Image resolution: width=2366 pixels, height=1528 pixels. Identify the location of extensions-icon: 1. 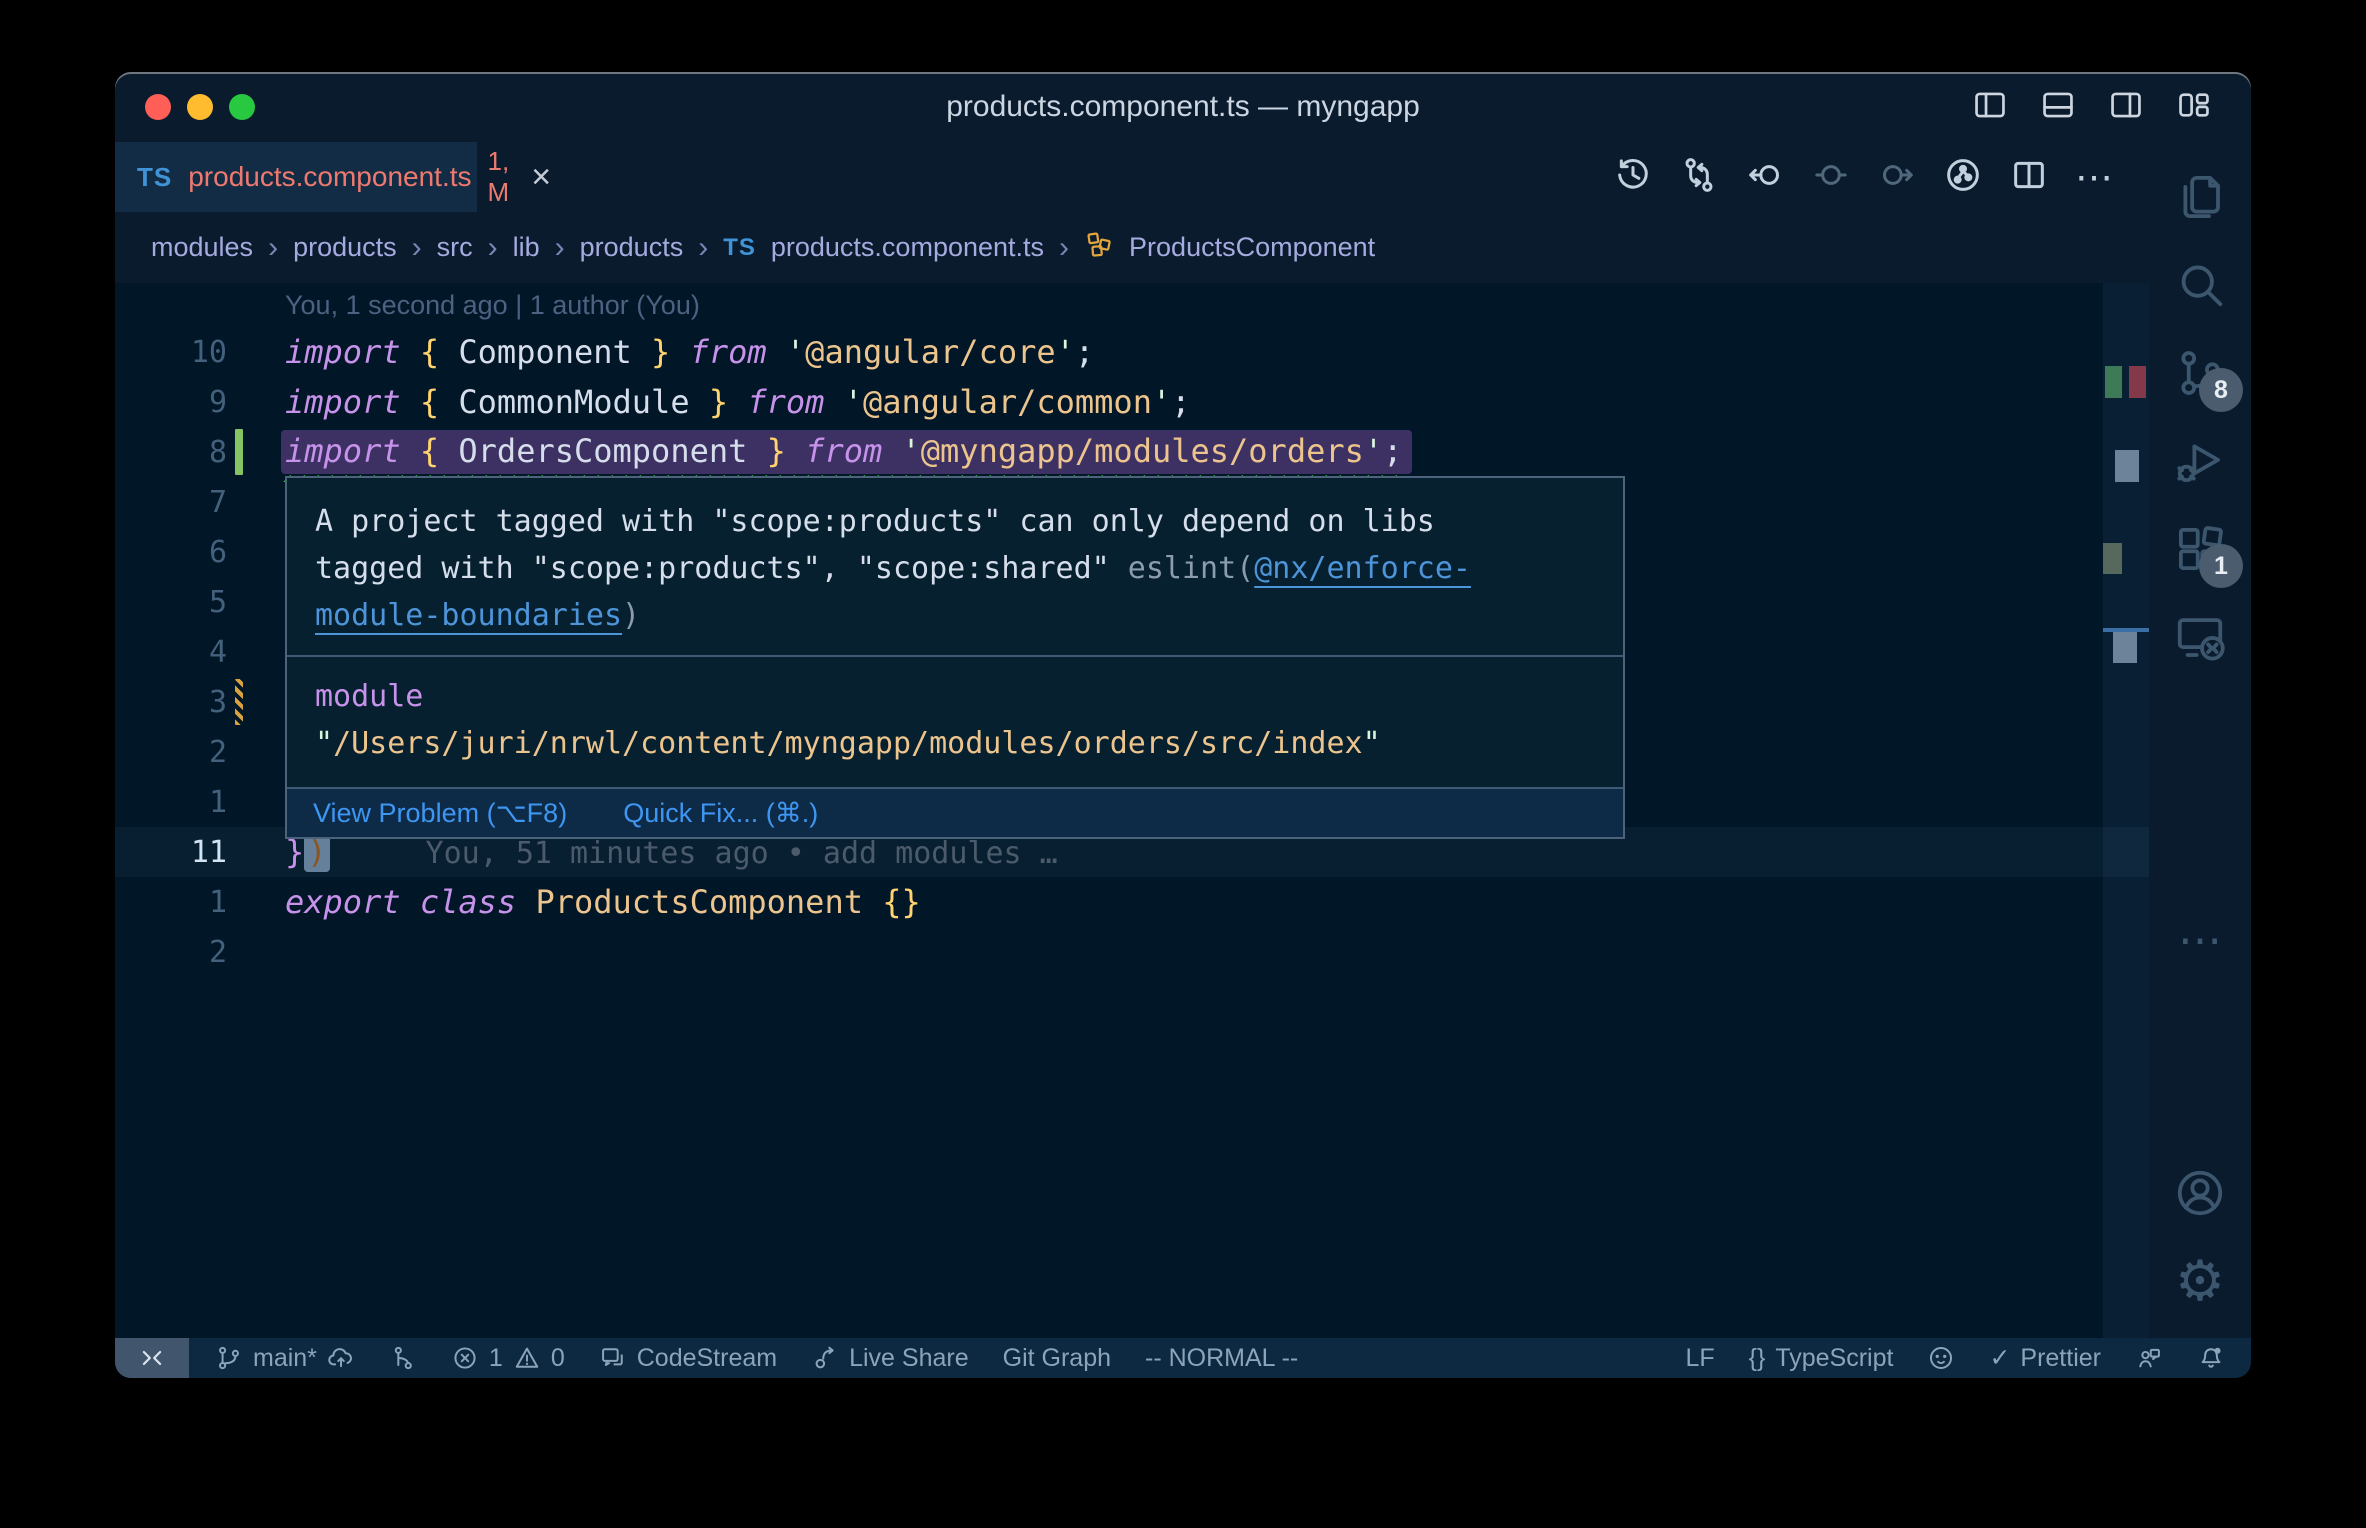
(2207, 554).